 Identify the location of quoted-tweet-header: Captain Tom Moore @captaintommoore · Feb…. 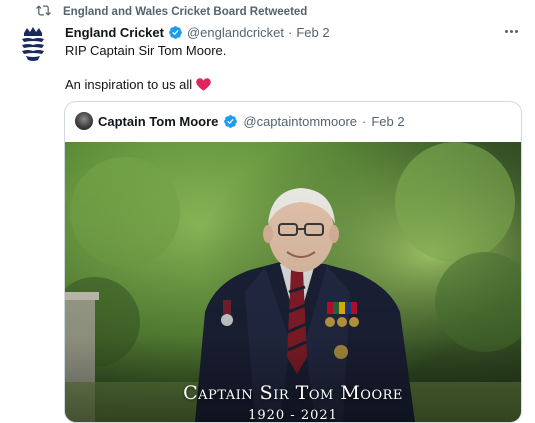
(240, 121).